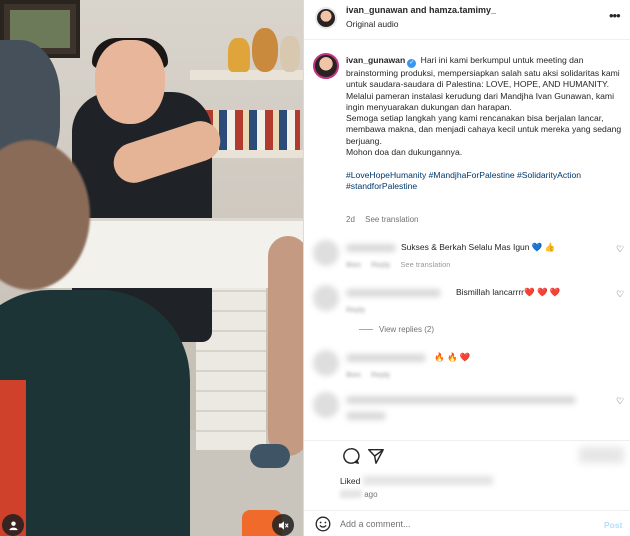  I want to click on blurred-comment-meta, so click(366, 416).